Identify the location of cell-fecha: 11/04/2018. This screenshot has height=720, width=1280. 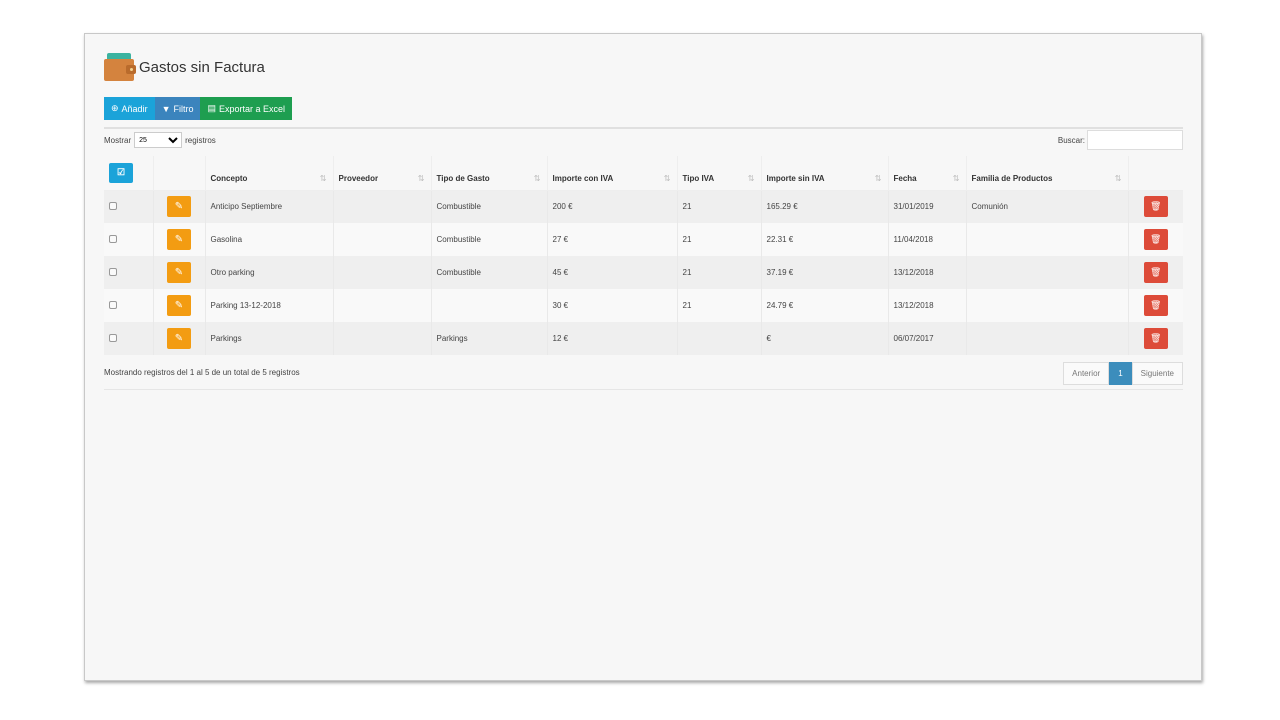
(927, 239).